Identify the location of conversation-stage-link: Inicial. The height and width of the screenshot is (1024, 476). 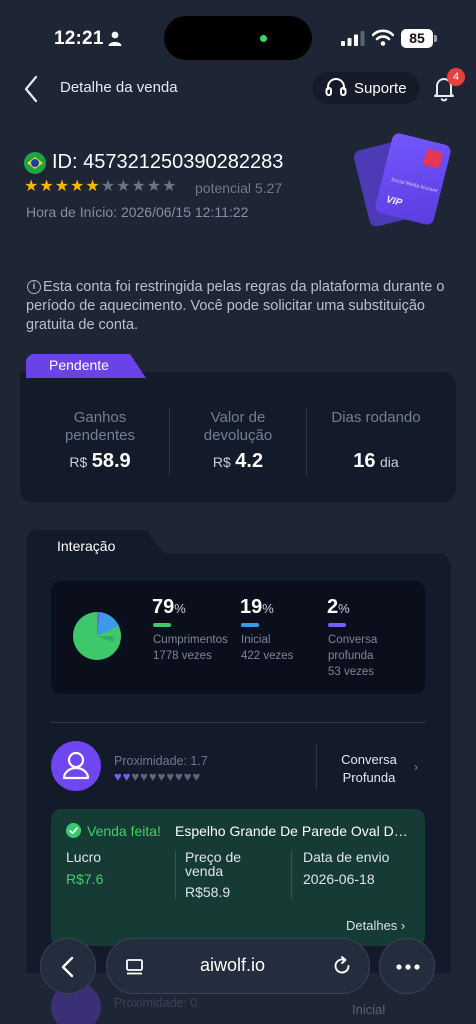
(369, 1009).